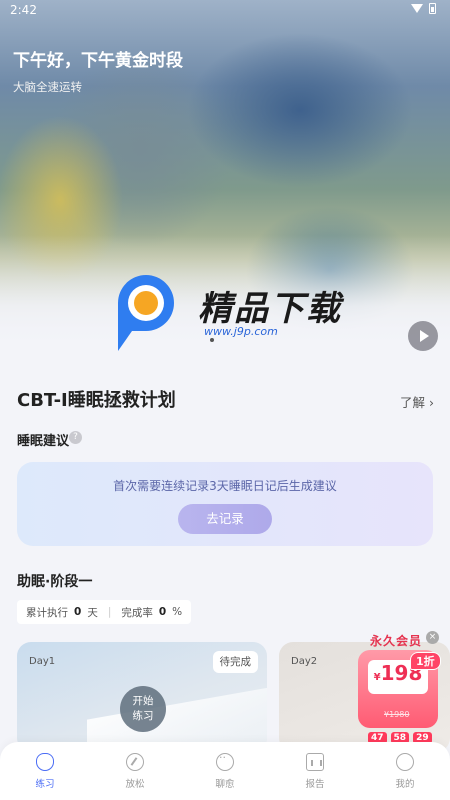 The width and height of the screenshot is (450, 800). Describe the element at coordinates (315, 784) in the screenshot. I see `nav-label: 报告` at that location.